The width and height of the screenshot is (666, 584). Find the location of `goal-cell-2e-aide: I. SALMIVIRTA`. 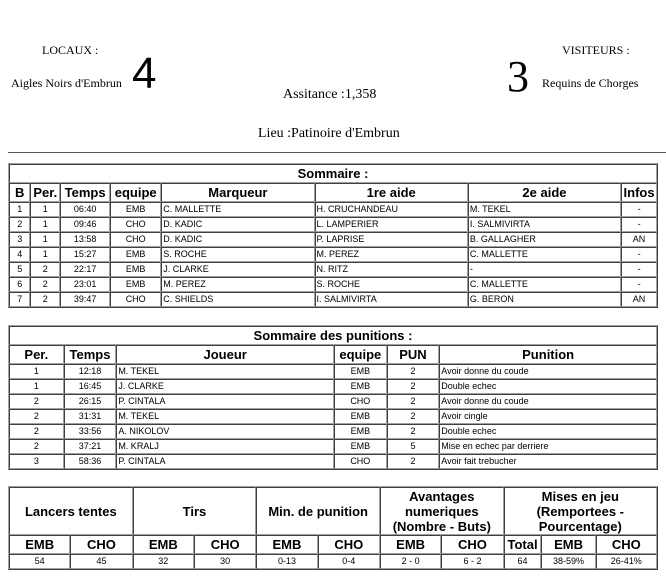

goal-cell-2e-aide: I. SALMIVIRTA is located at coordinates (544, 224).